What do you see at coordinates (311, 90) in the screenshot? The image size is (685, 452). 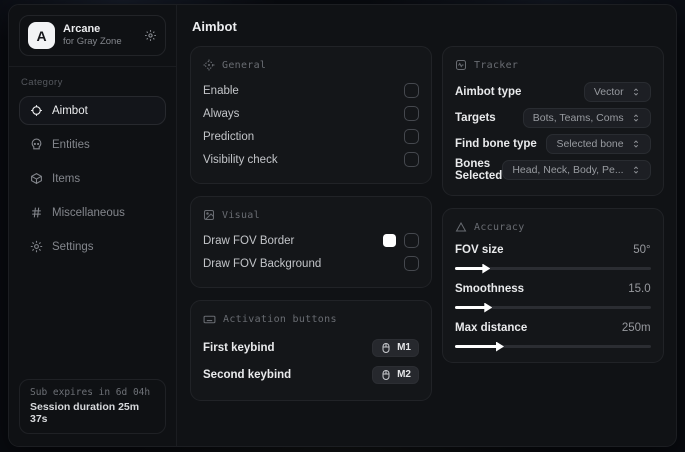 I see `setting-row-enable: Enable` at bounding box center [311, 90].